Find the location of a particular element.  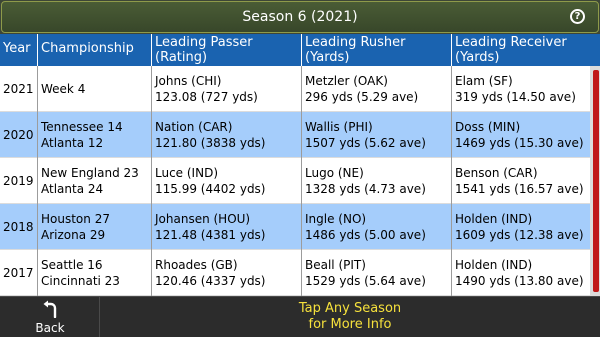

championship-cell: Tennessee 14 Atlanta 12 is located at coordinates (95, 135).